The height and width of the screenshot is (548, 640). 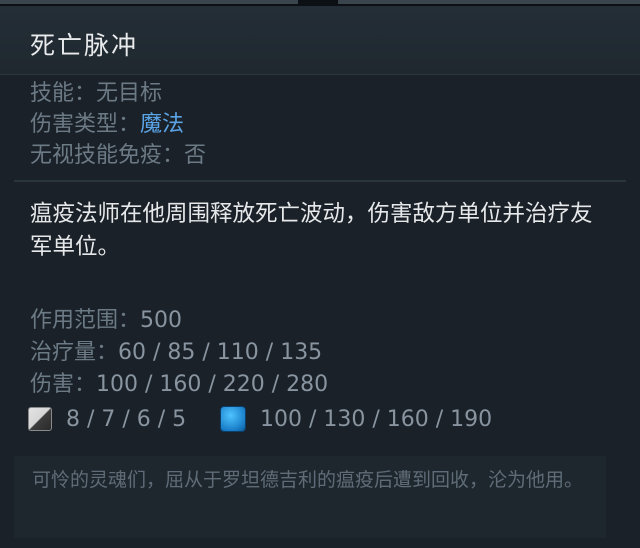 I want to click on stat-label: 作用范围：, so click(x=85, y=320).